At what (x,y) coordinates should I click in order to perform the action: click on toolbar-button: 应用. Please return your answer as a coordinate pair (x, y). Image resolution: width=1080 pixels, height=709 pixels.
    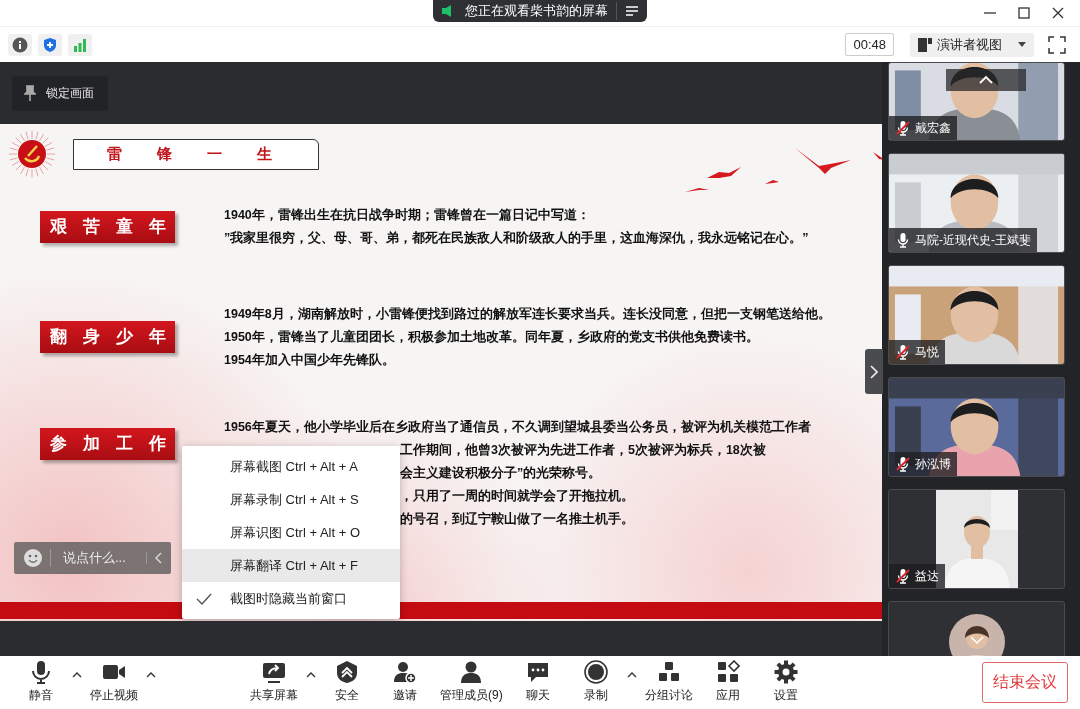
    Looking at the image, I should click on (727, 682).